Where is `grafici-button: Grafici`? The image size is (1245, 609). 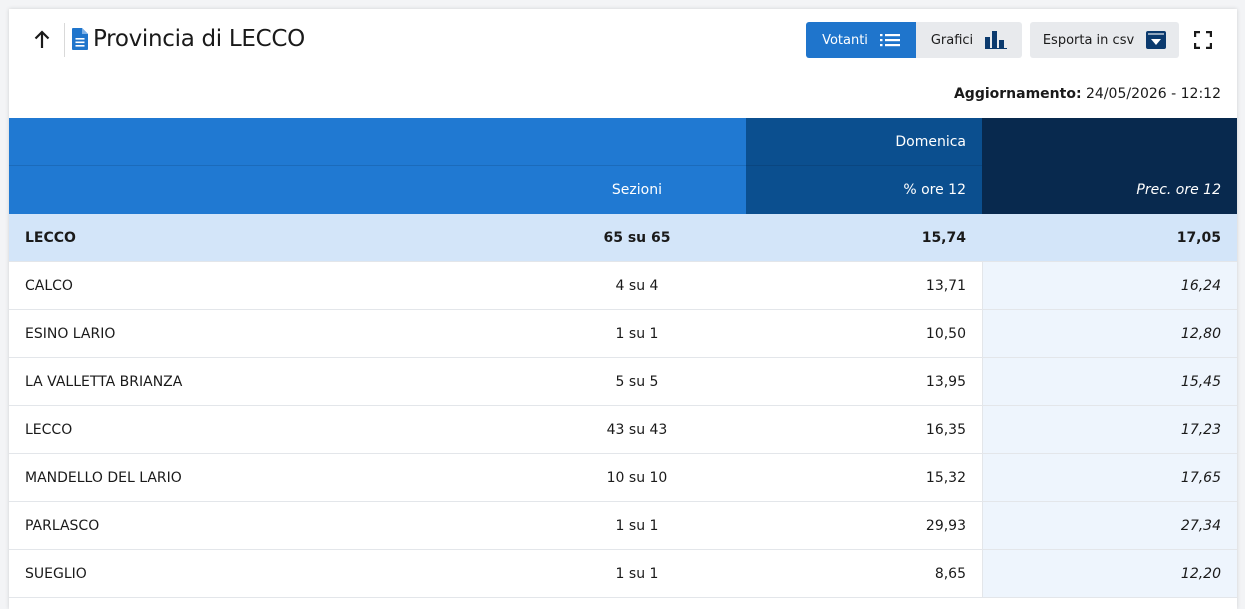 grafici-button: Grafici is located at coordinates (969, 40).